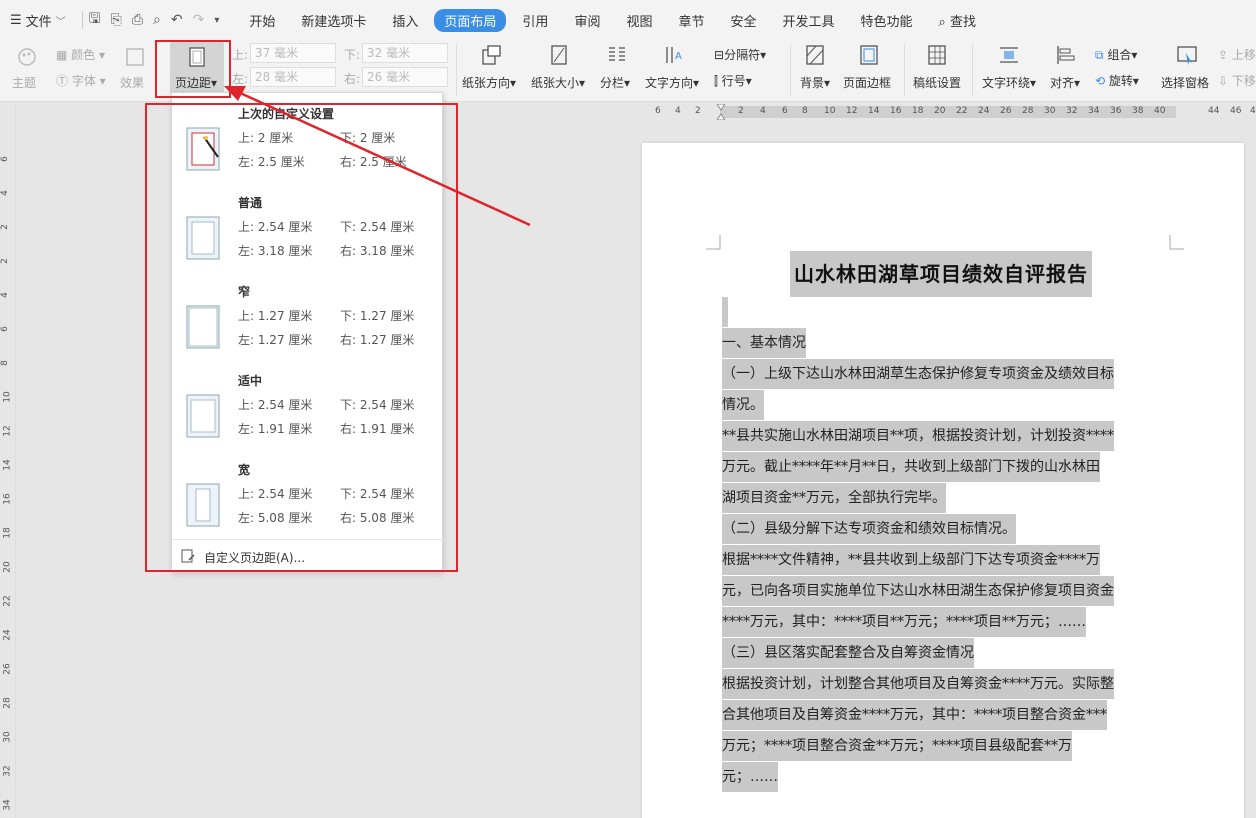 This screenshot has height=818, width=1256. I want to click on print-preview-icon: ⌕, so click(157, 20).